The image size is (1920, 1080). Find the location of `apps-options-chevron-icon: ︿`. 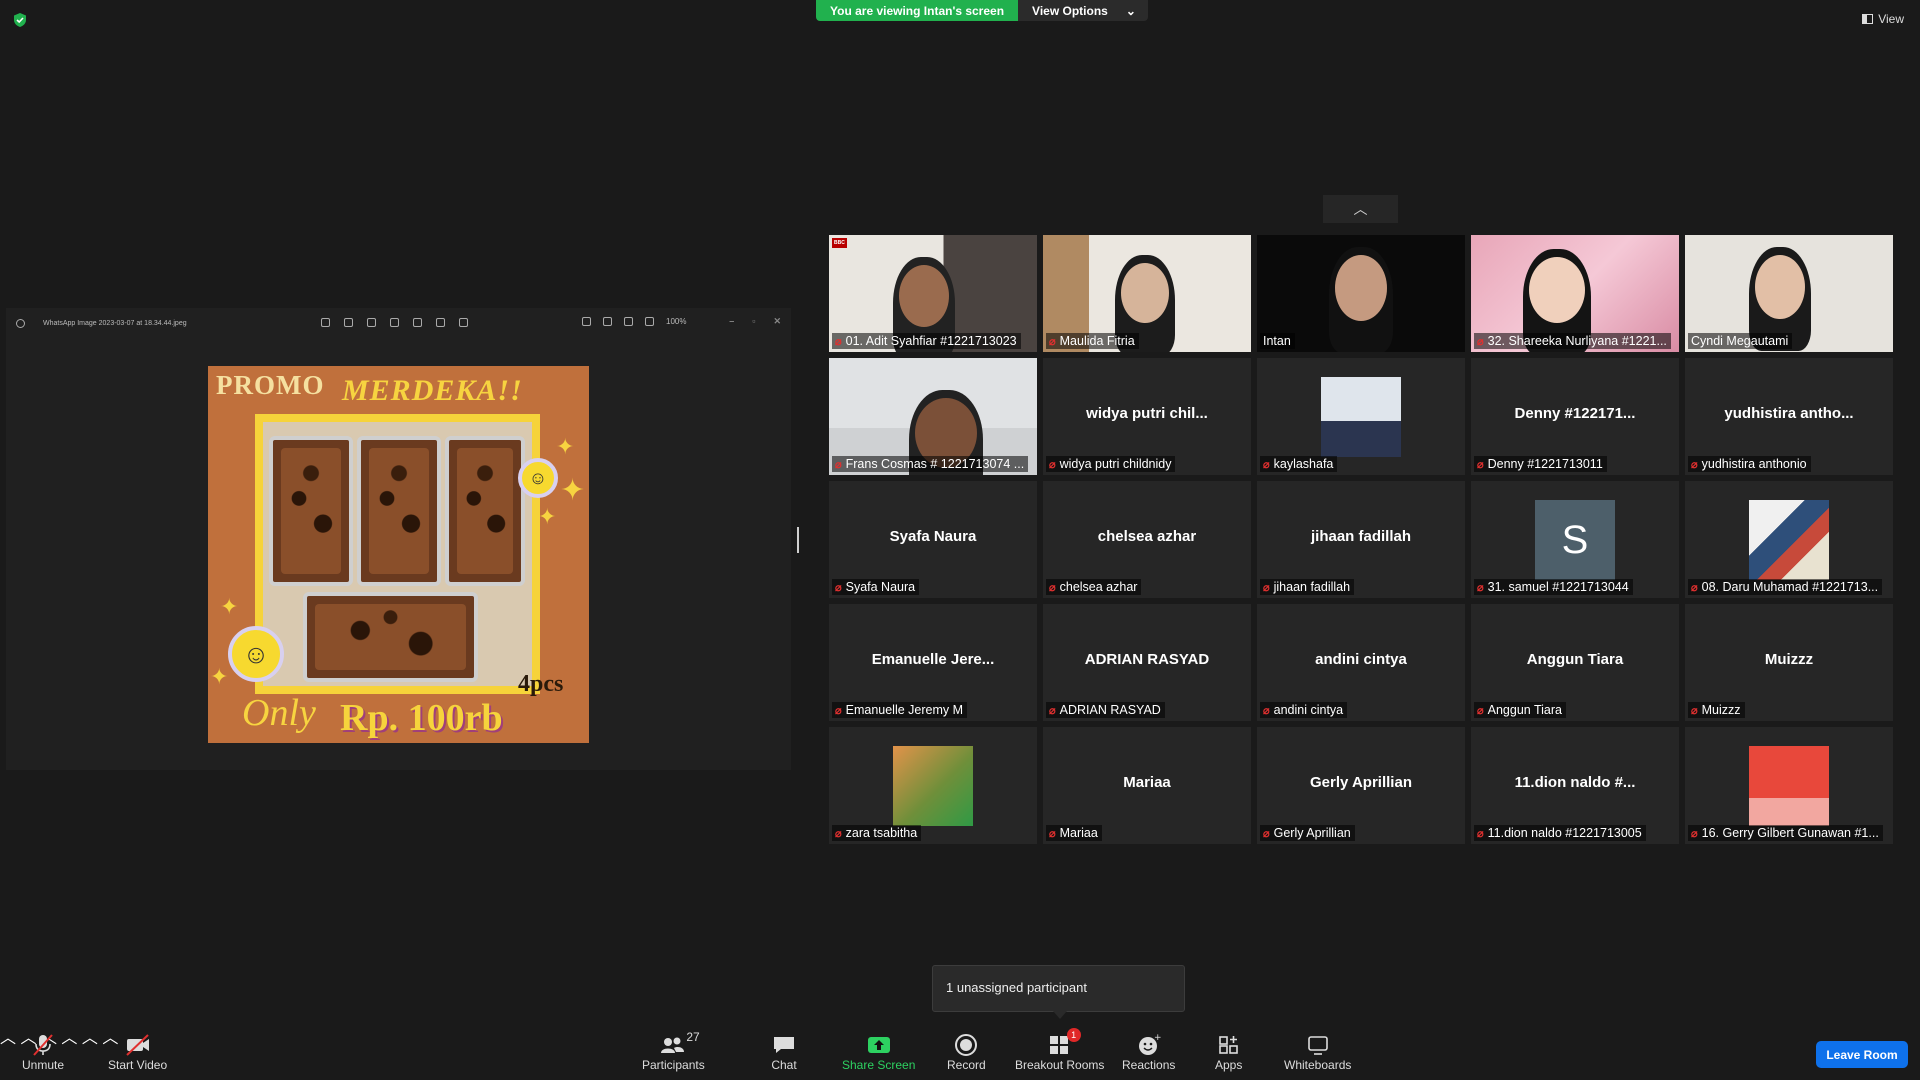

apps-options-chevron-icon: ︿ is located at coordinates (90, 1038).